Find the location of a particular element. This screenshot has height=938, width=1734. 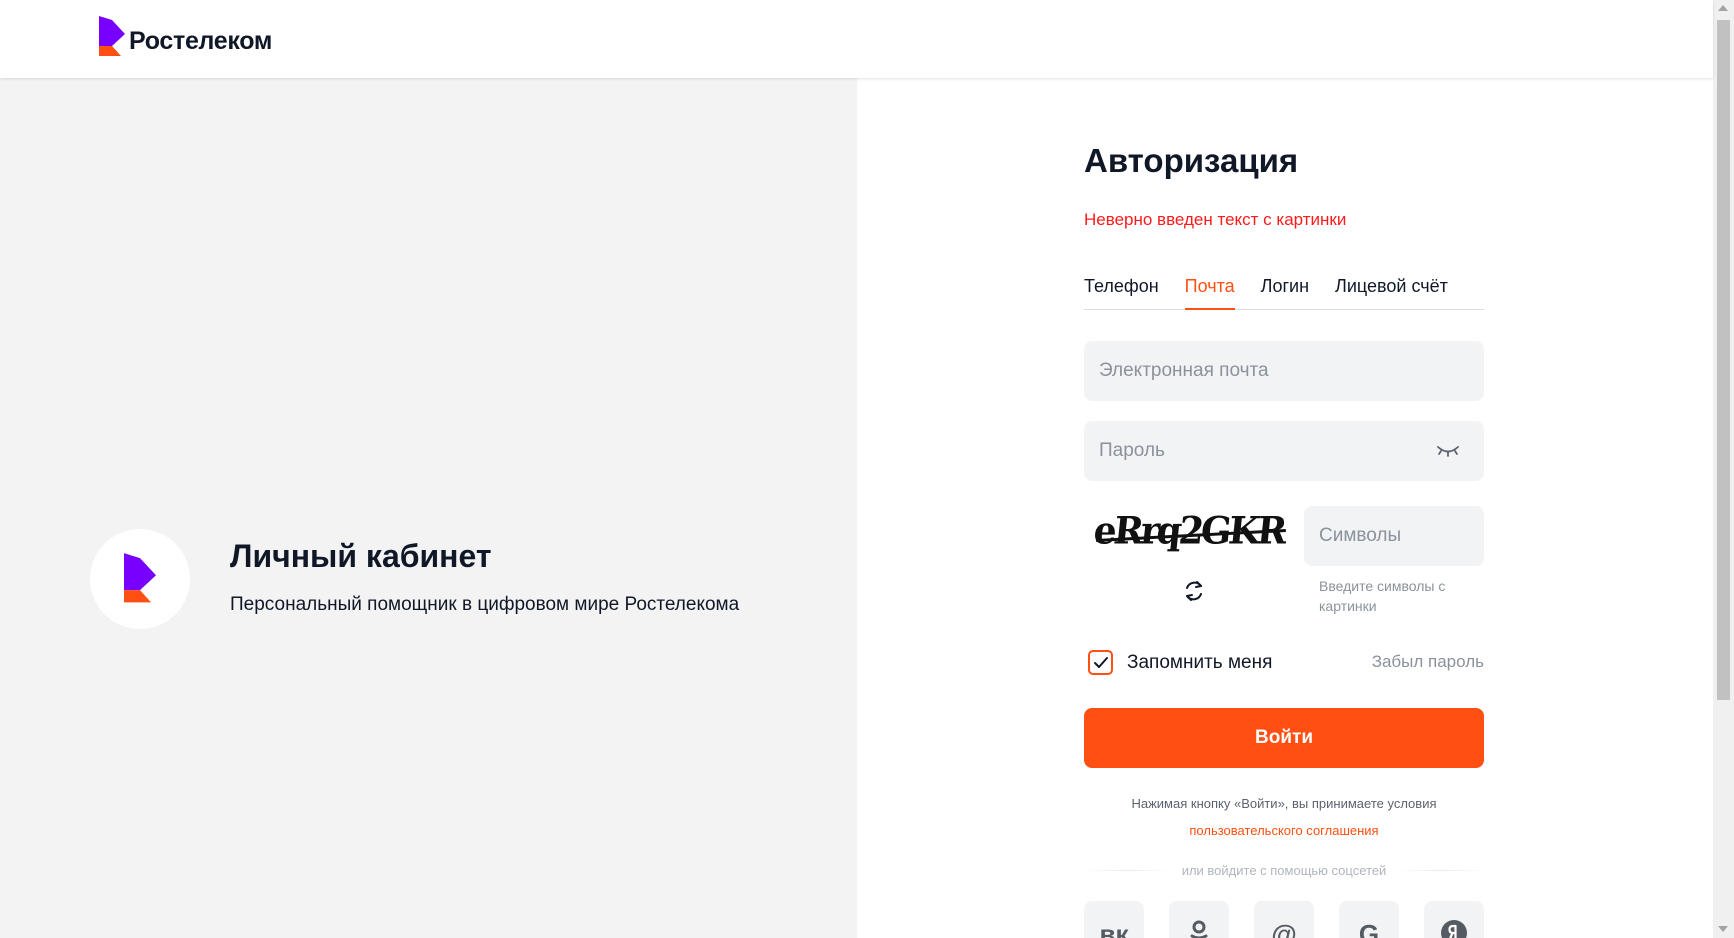

google-icon: G is located at coordinates (1369, 928).